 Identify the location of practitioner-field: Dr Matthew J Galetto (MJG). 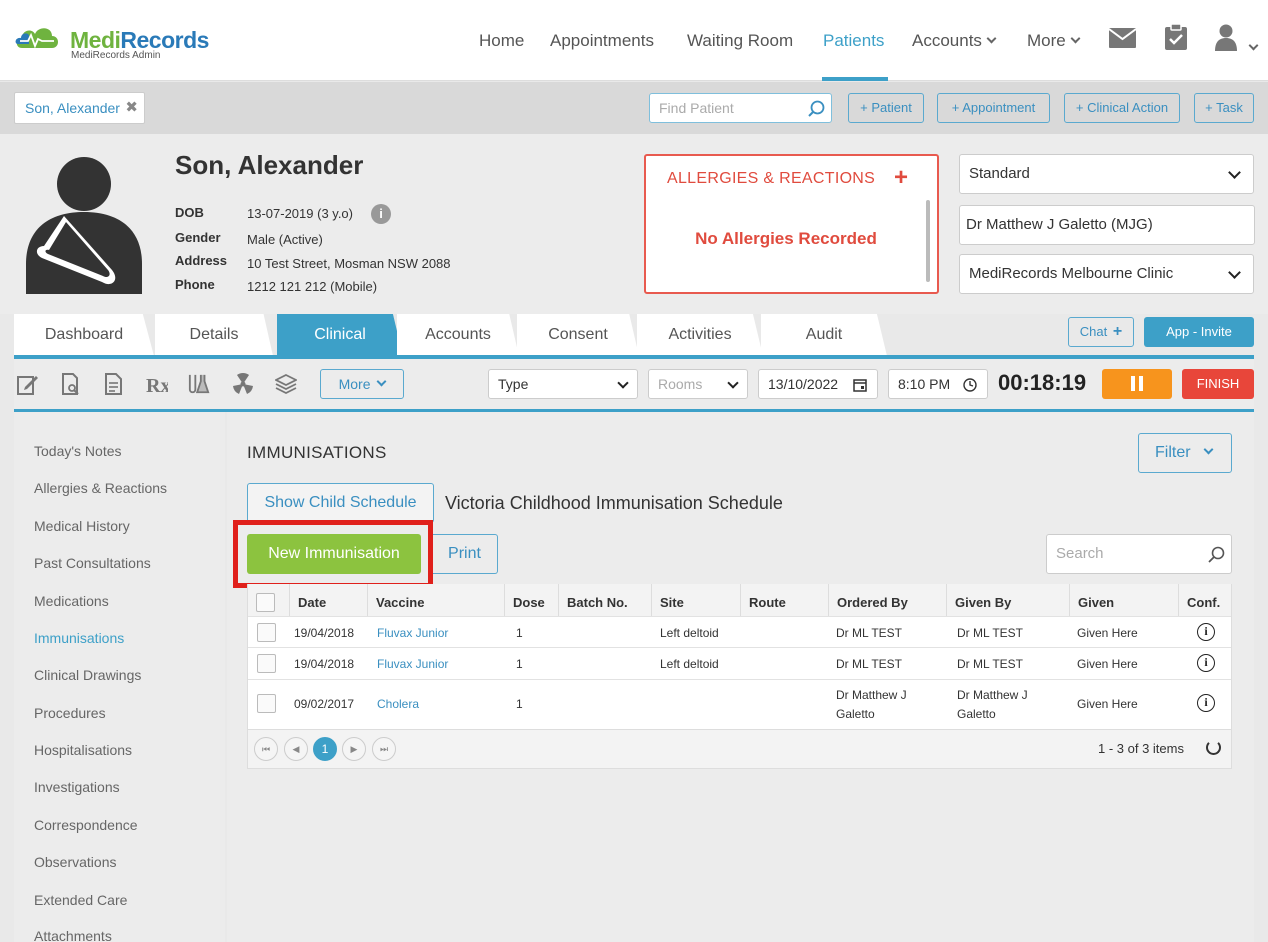
(1107, 225).